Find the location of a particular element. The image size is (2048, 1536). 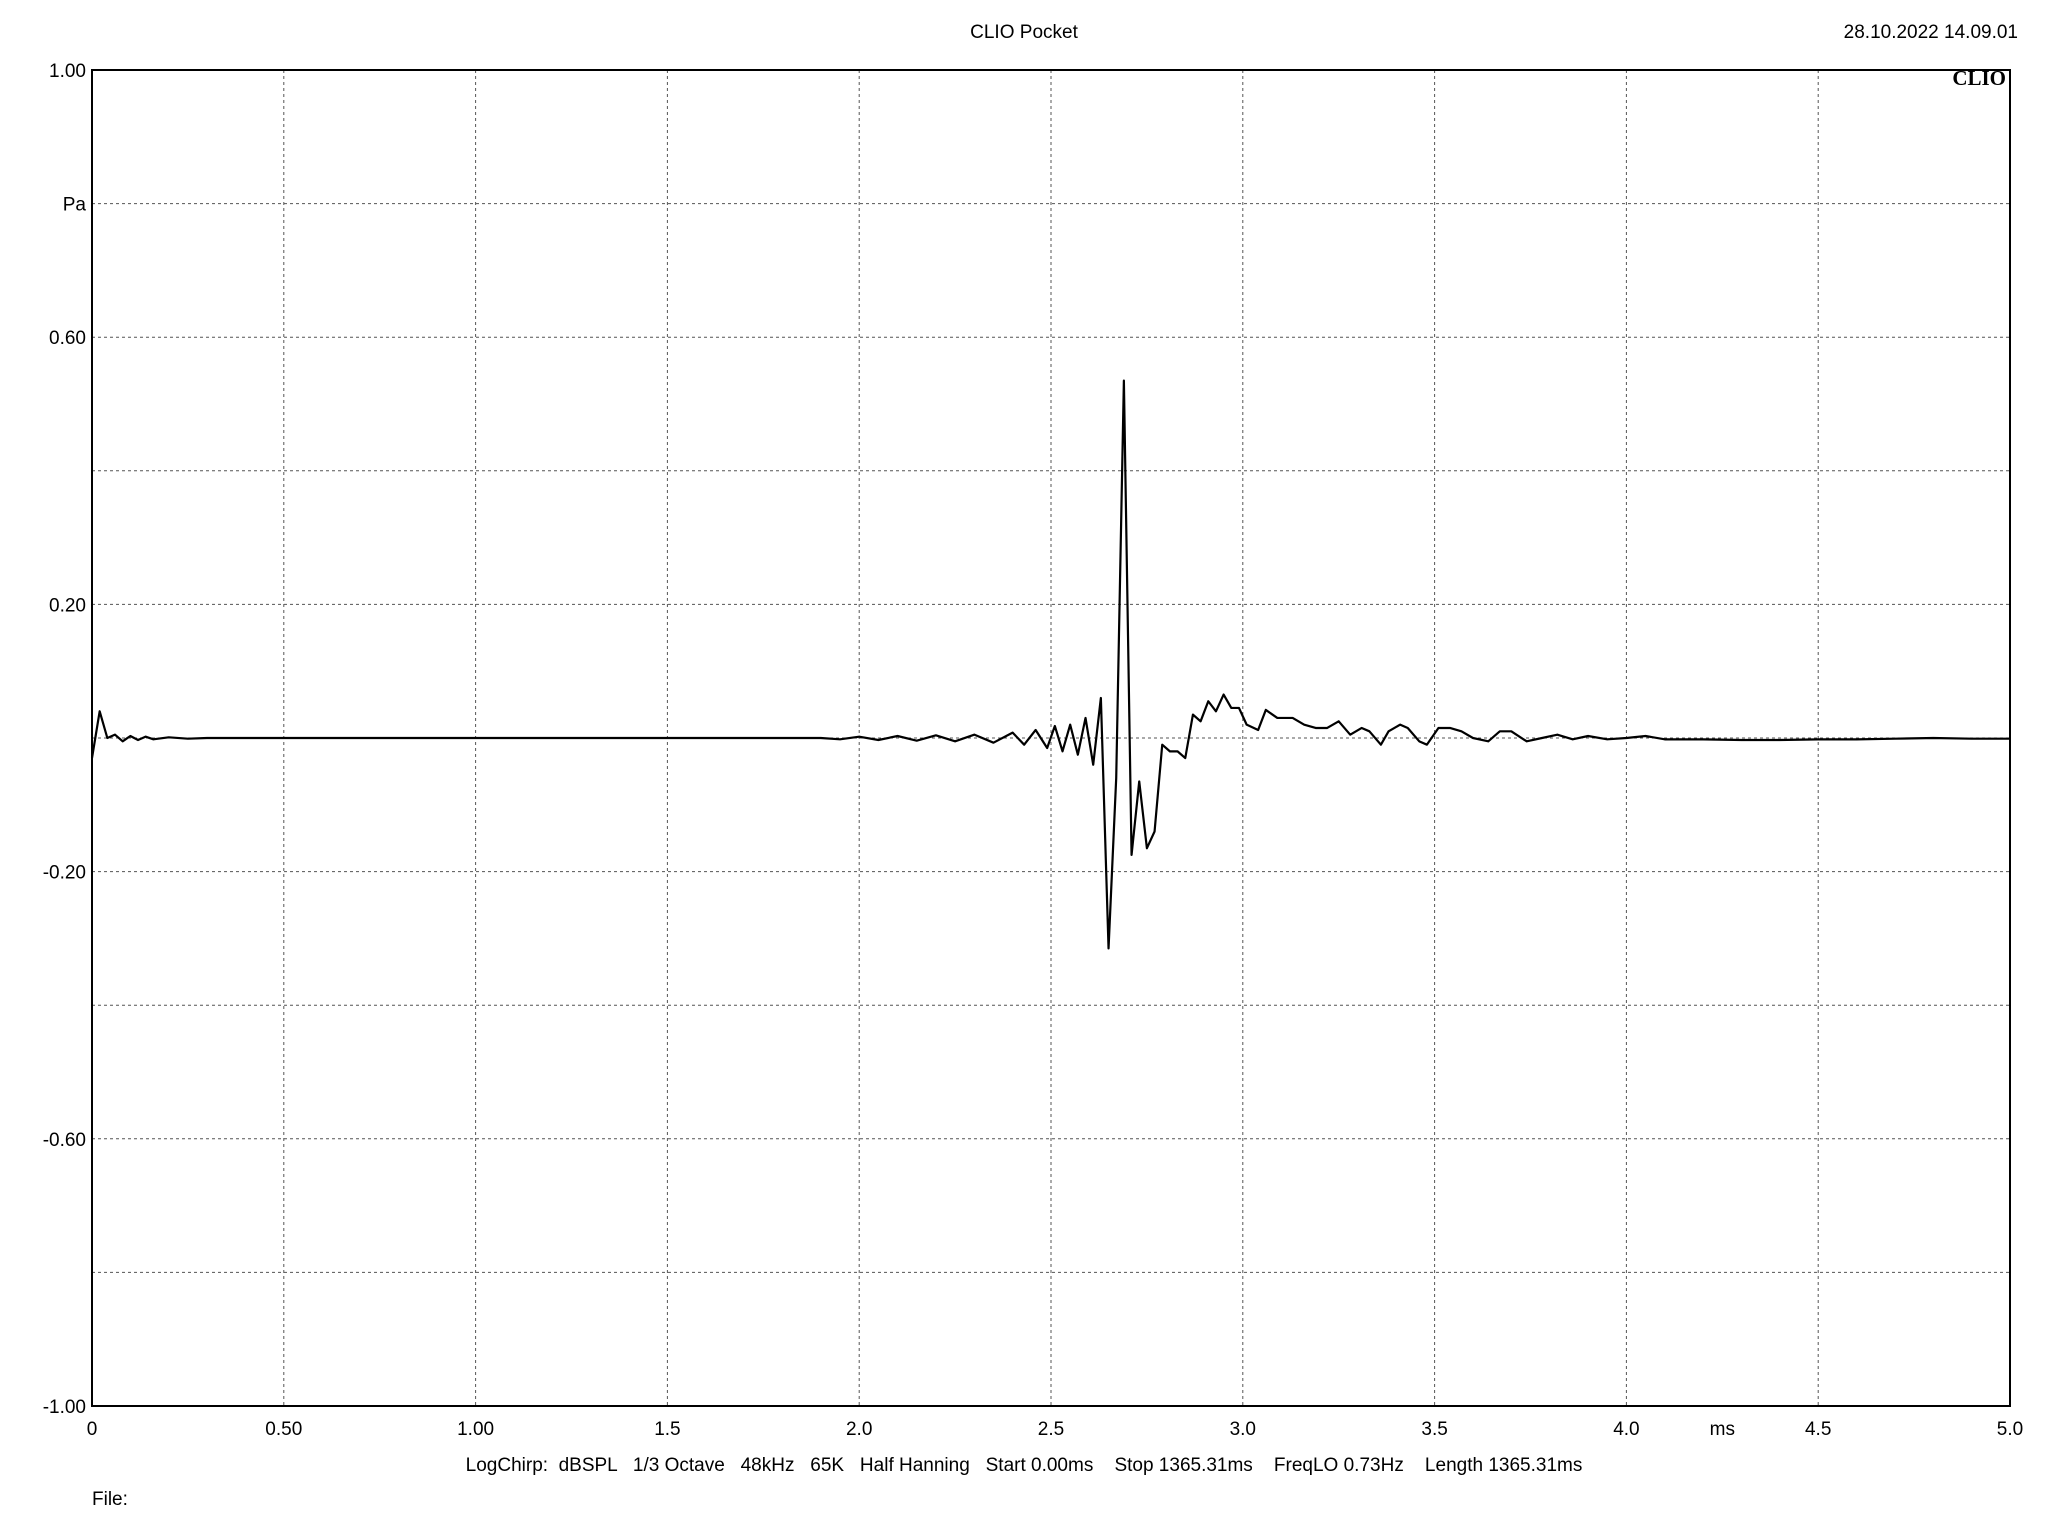

x-tick-label: 4.5 is located at coordinates (1818, 1429).